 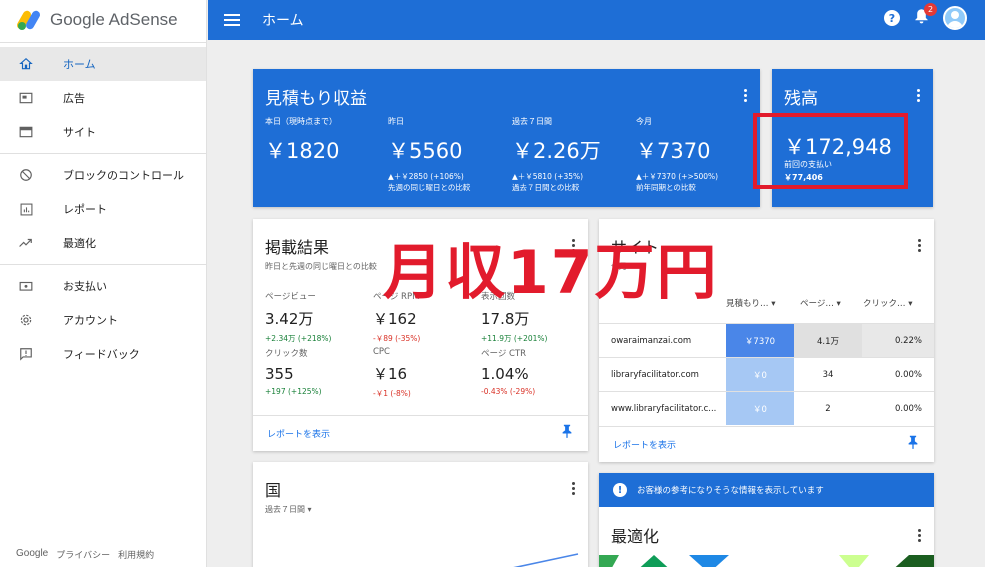 I want to click on notification-badge: 2, so click(x=930, y=9).